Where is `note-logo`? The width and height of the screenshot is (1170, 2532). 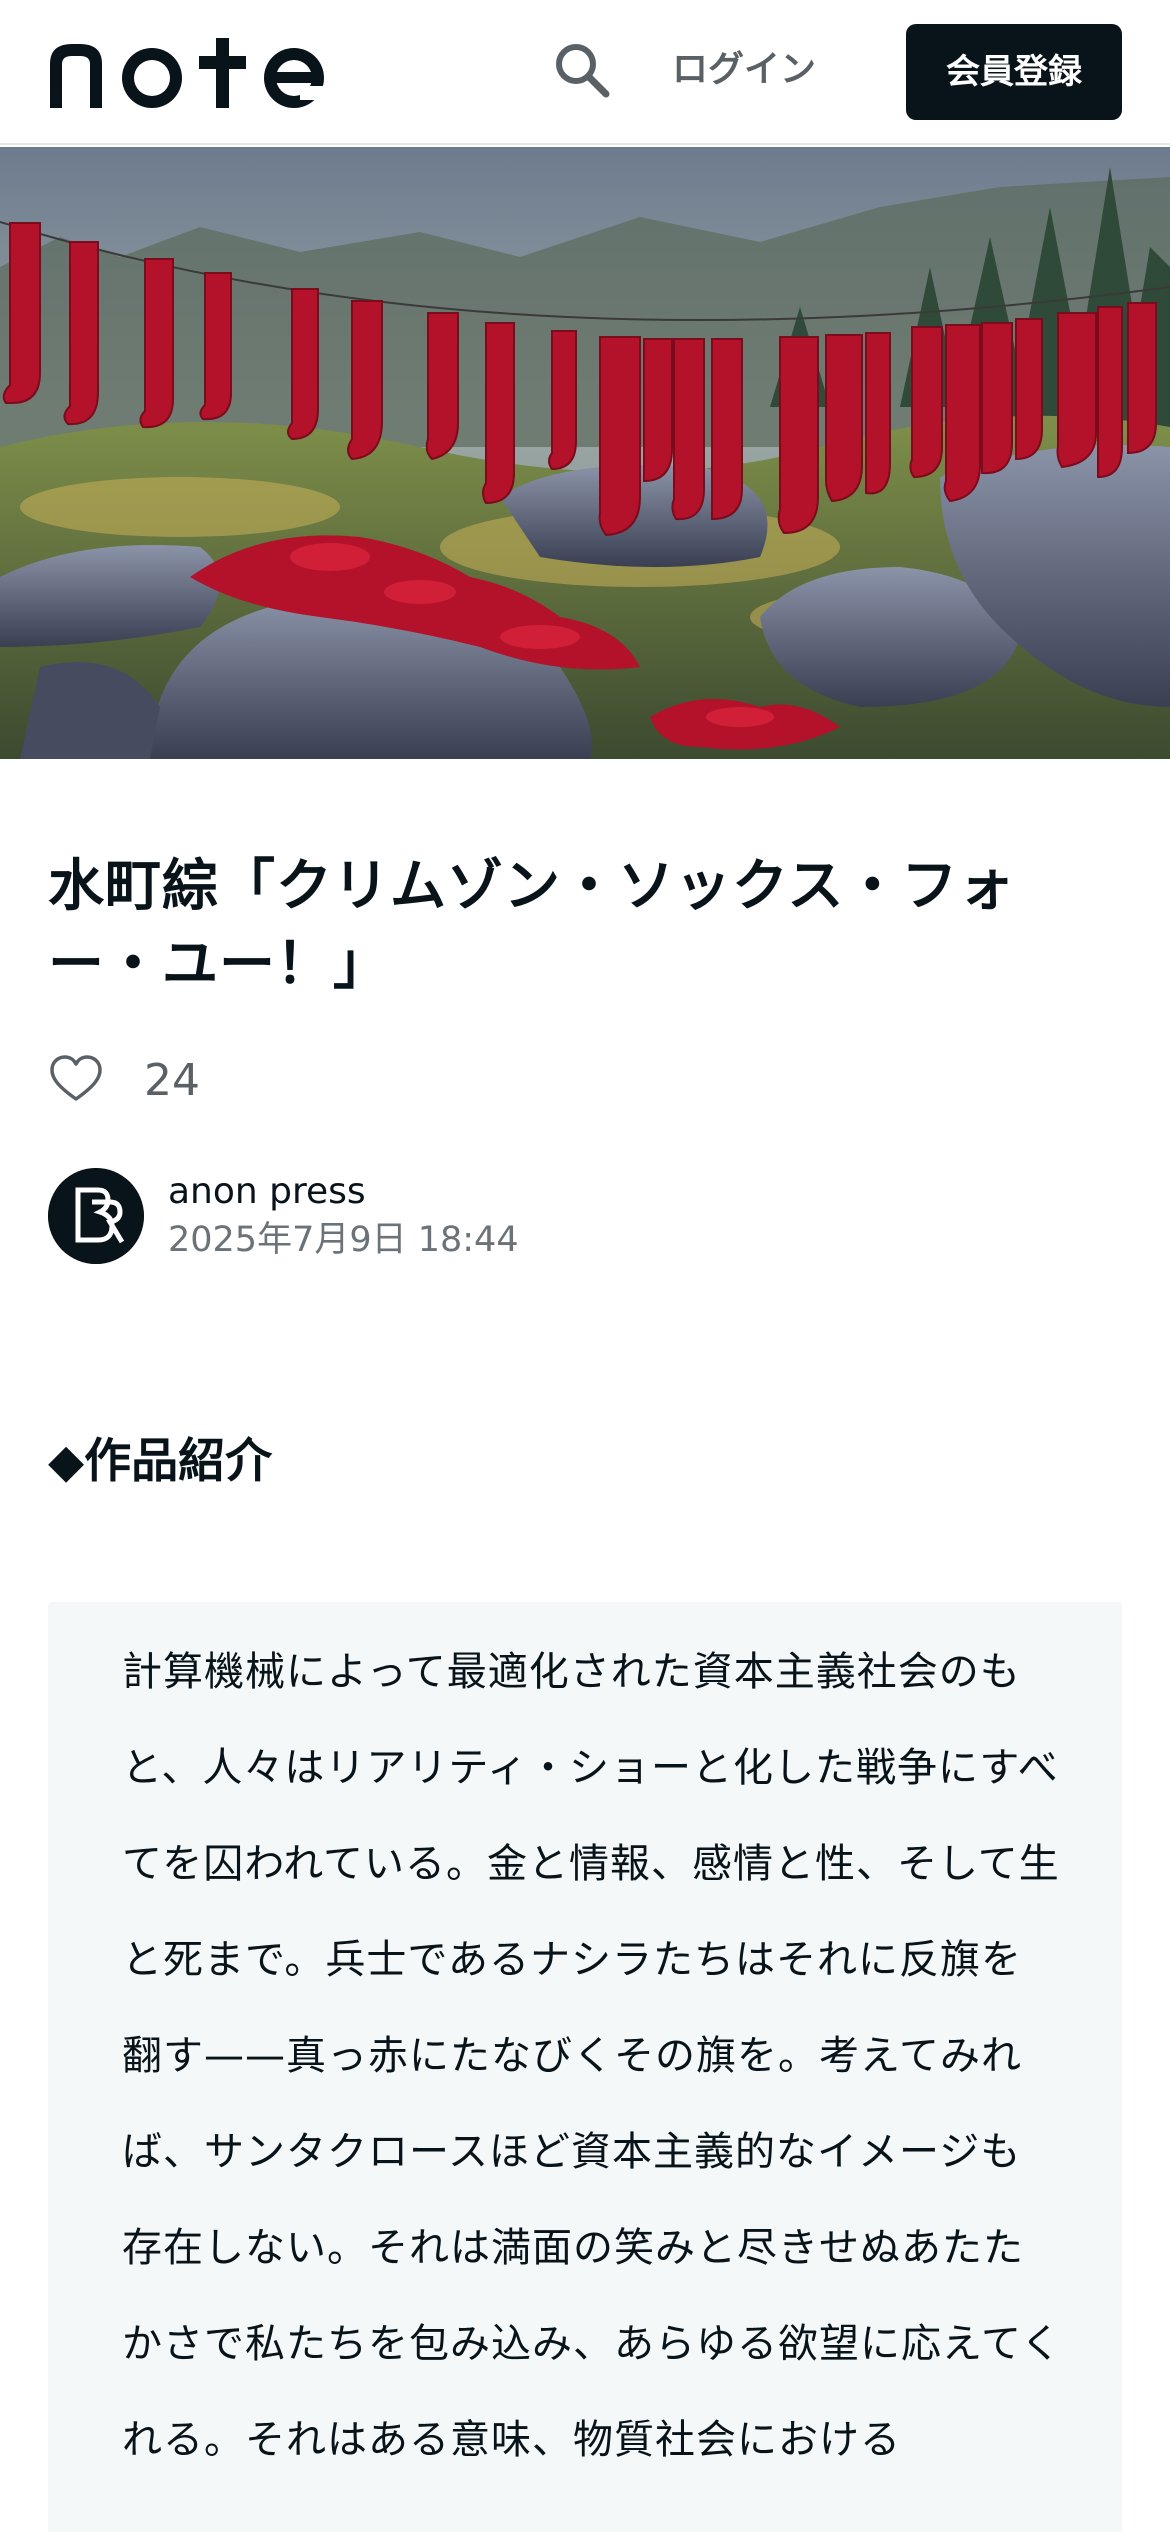 note-logo is located at coordinates (196, 72).